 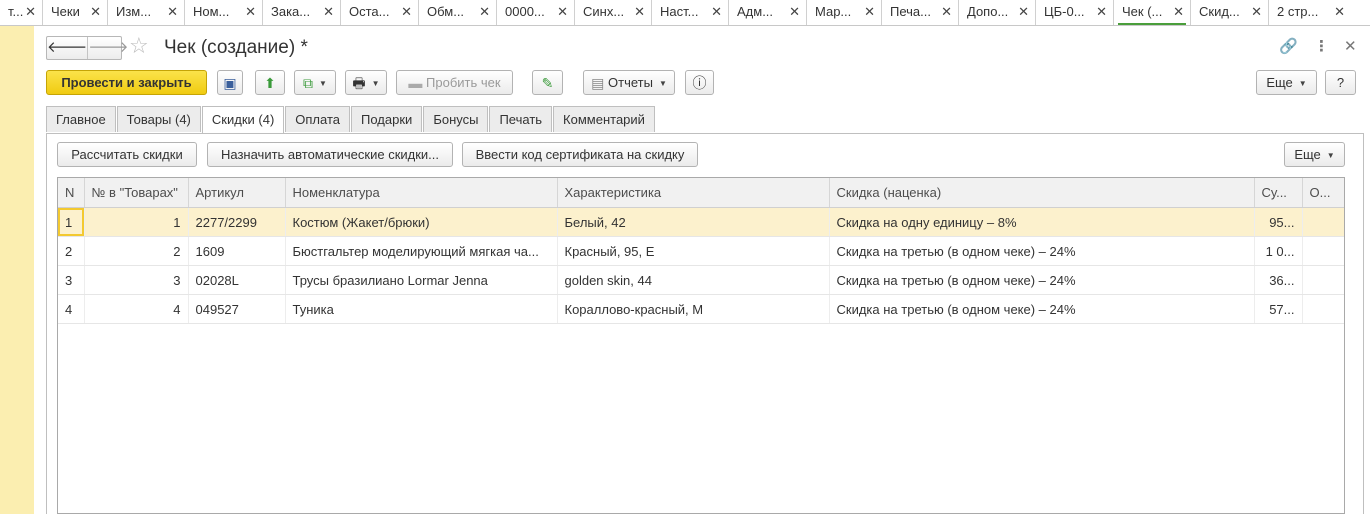 What do you see at coordinates (1319, 12) in the screenshot?
I see `window-tab: 2 стр... ✕` at bounding box center [1319, 12].